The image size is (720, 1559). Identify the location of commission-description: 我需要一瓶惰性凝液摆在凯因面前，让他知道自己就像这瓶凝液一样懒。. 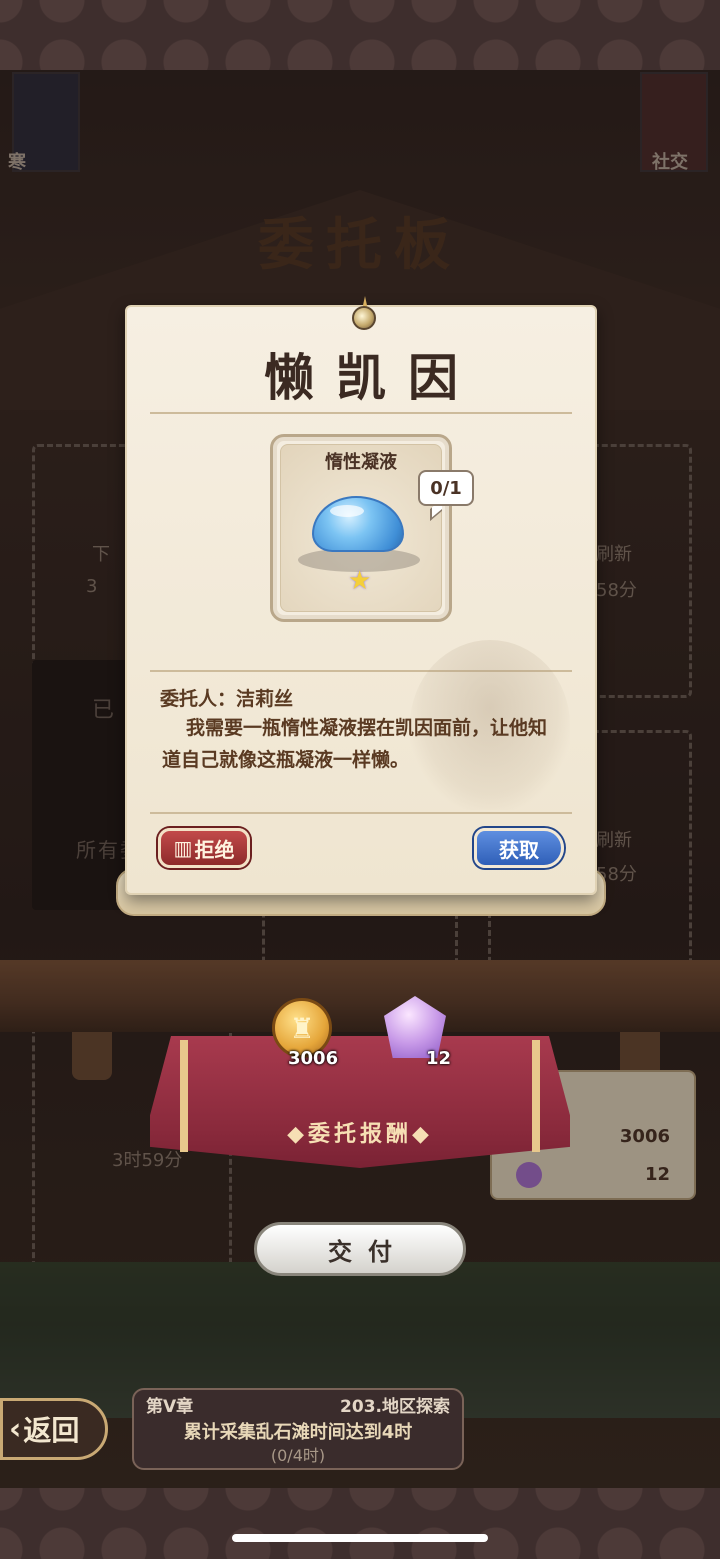
(355, 744).